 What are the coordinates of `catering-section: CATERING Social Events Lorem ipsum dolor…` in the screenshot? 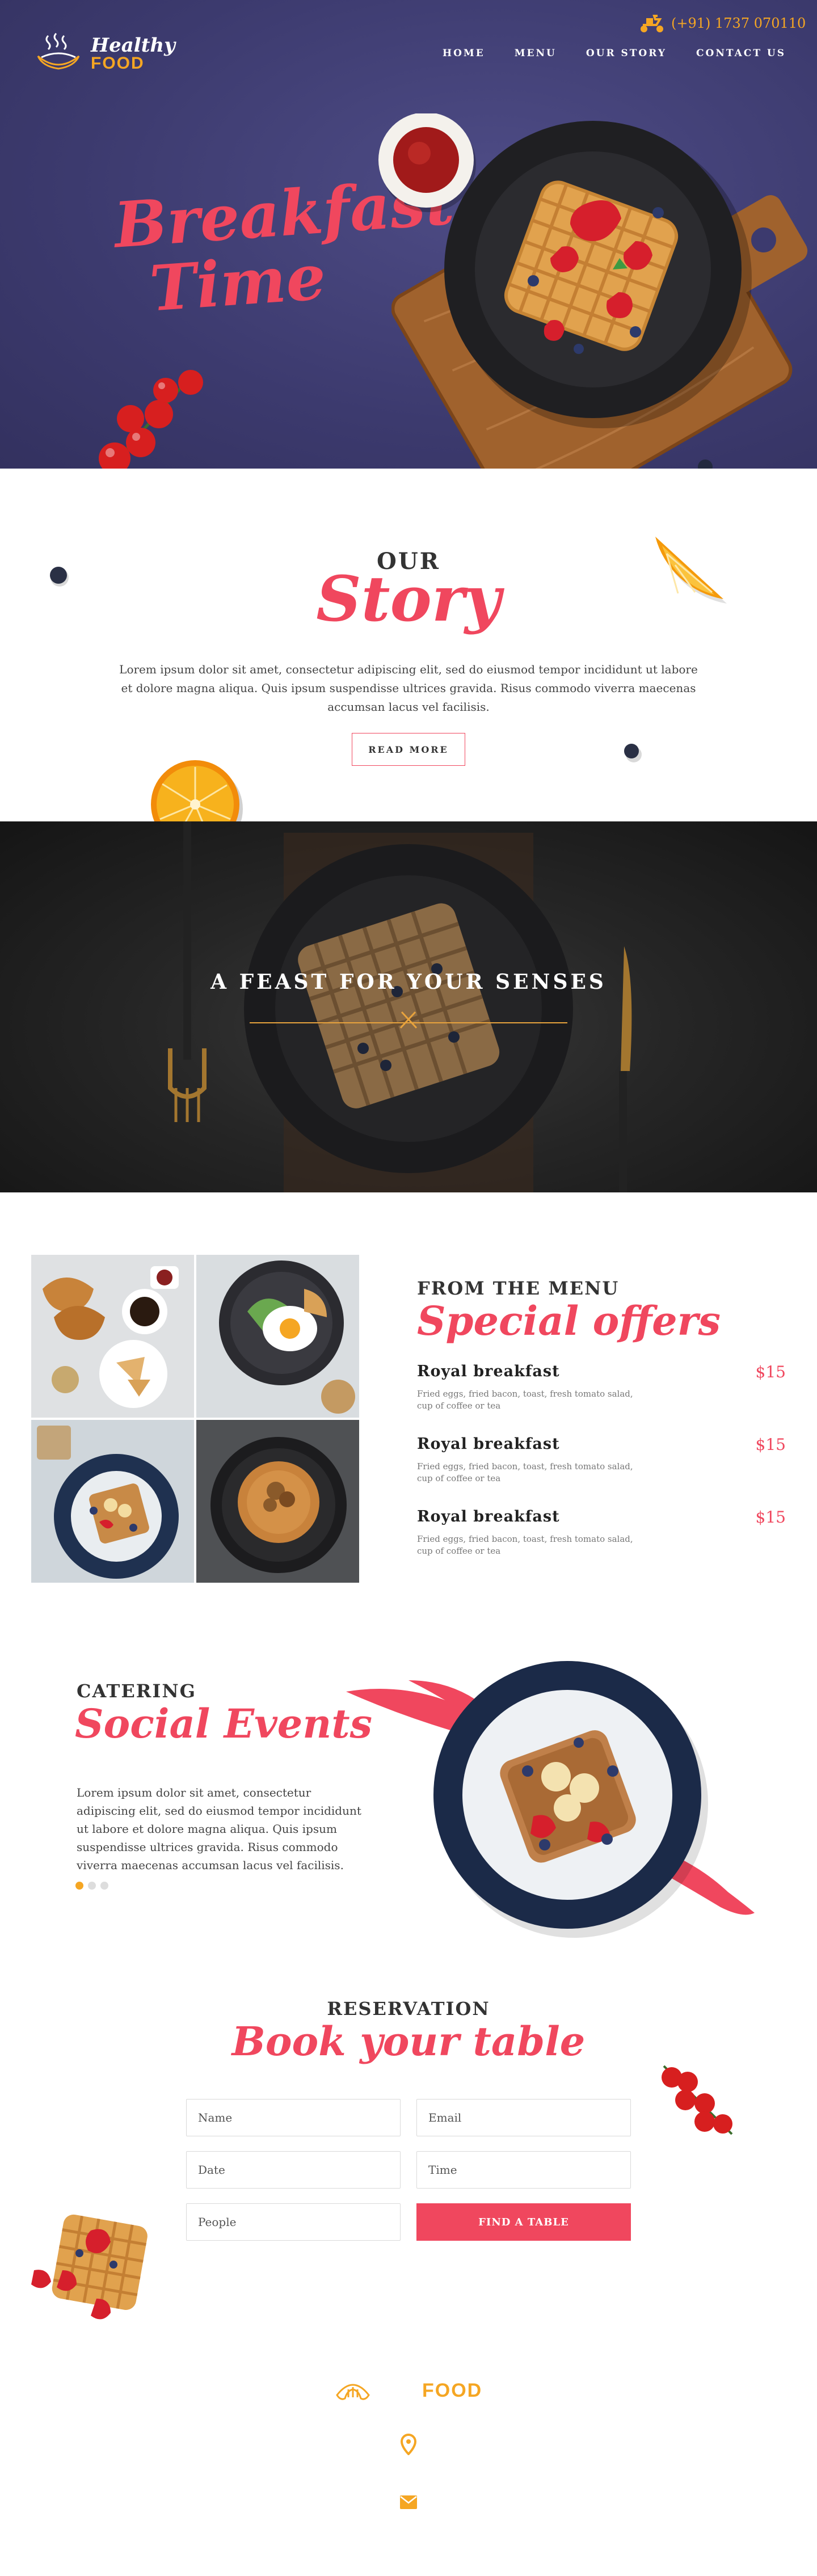 It's located at (408, 1794).